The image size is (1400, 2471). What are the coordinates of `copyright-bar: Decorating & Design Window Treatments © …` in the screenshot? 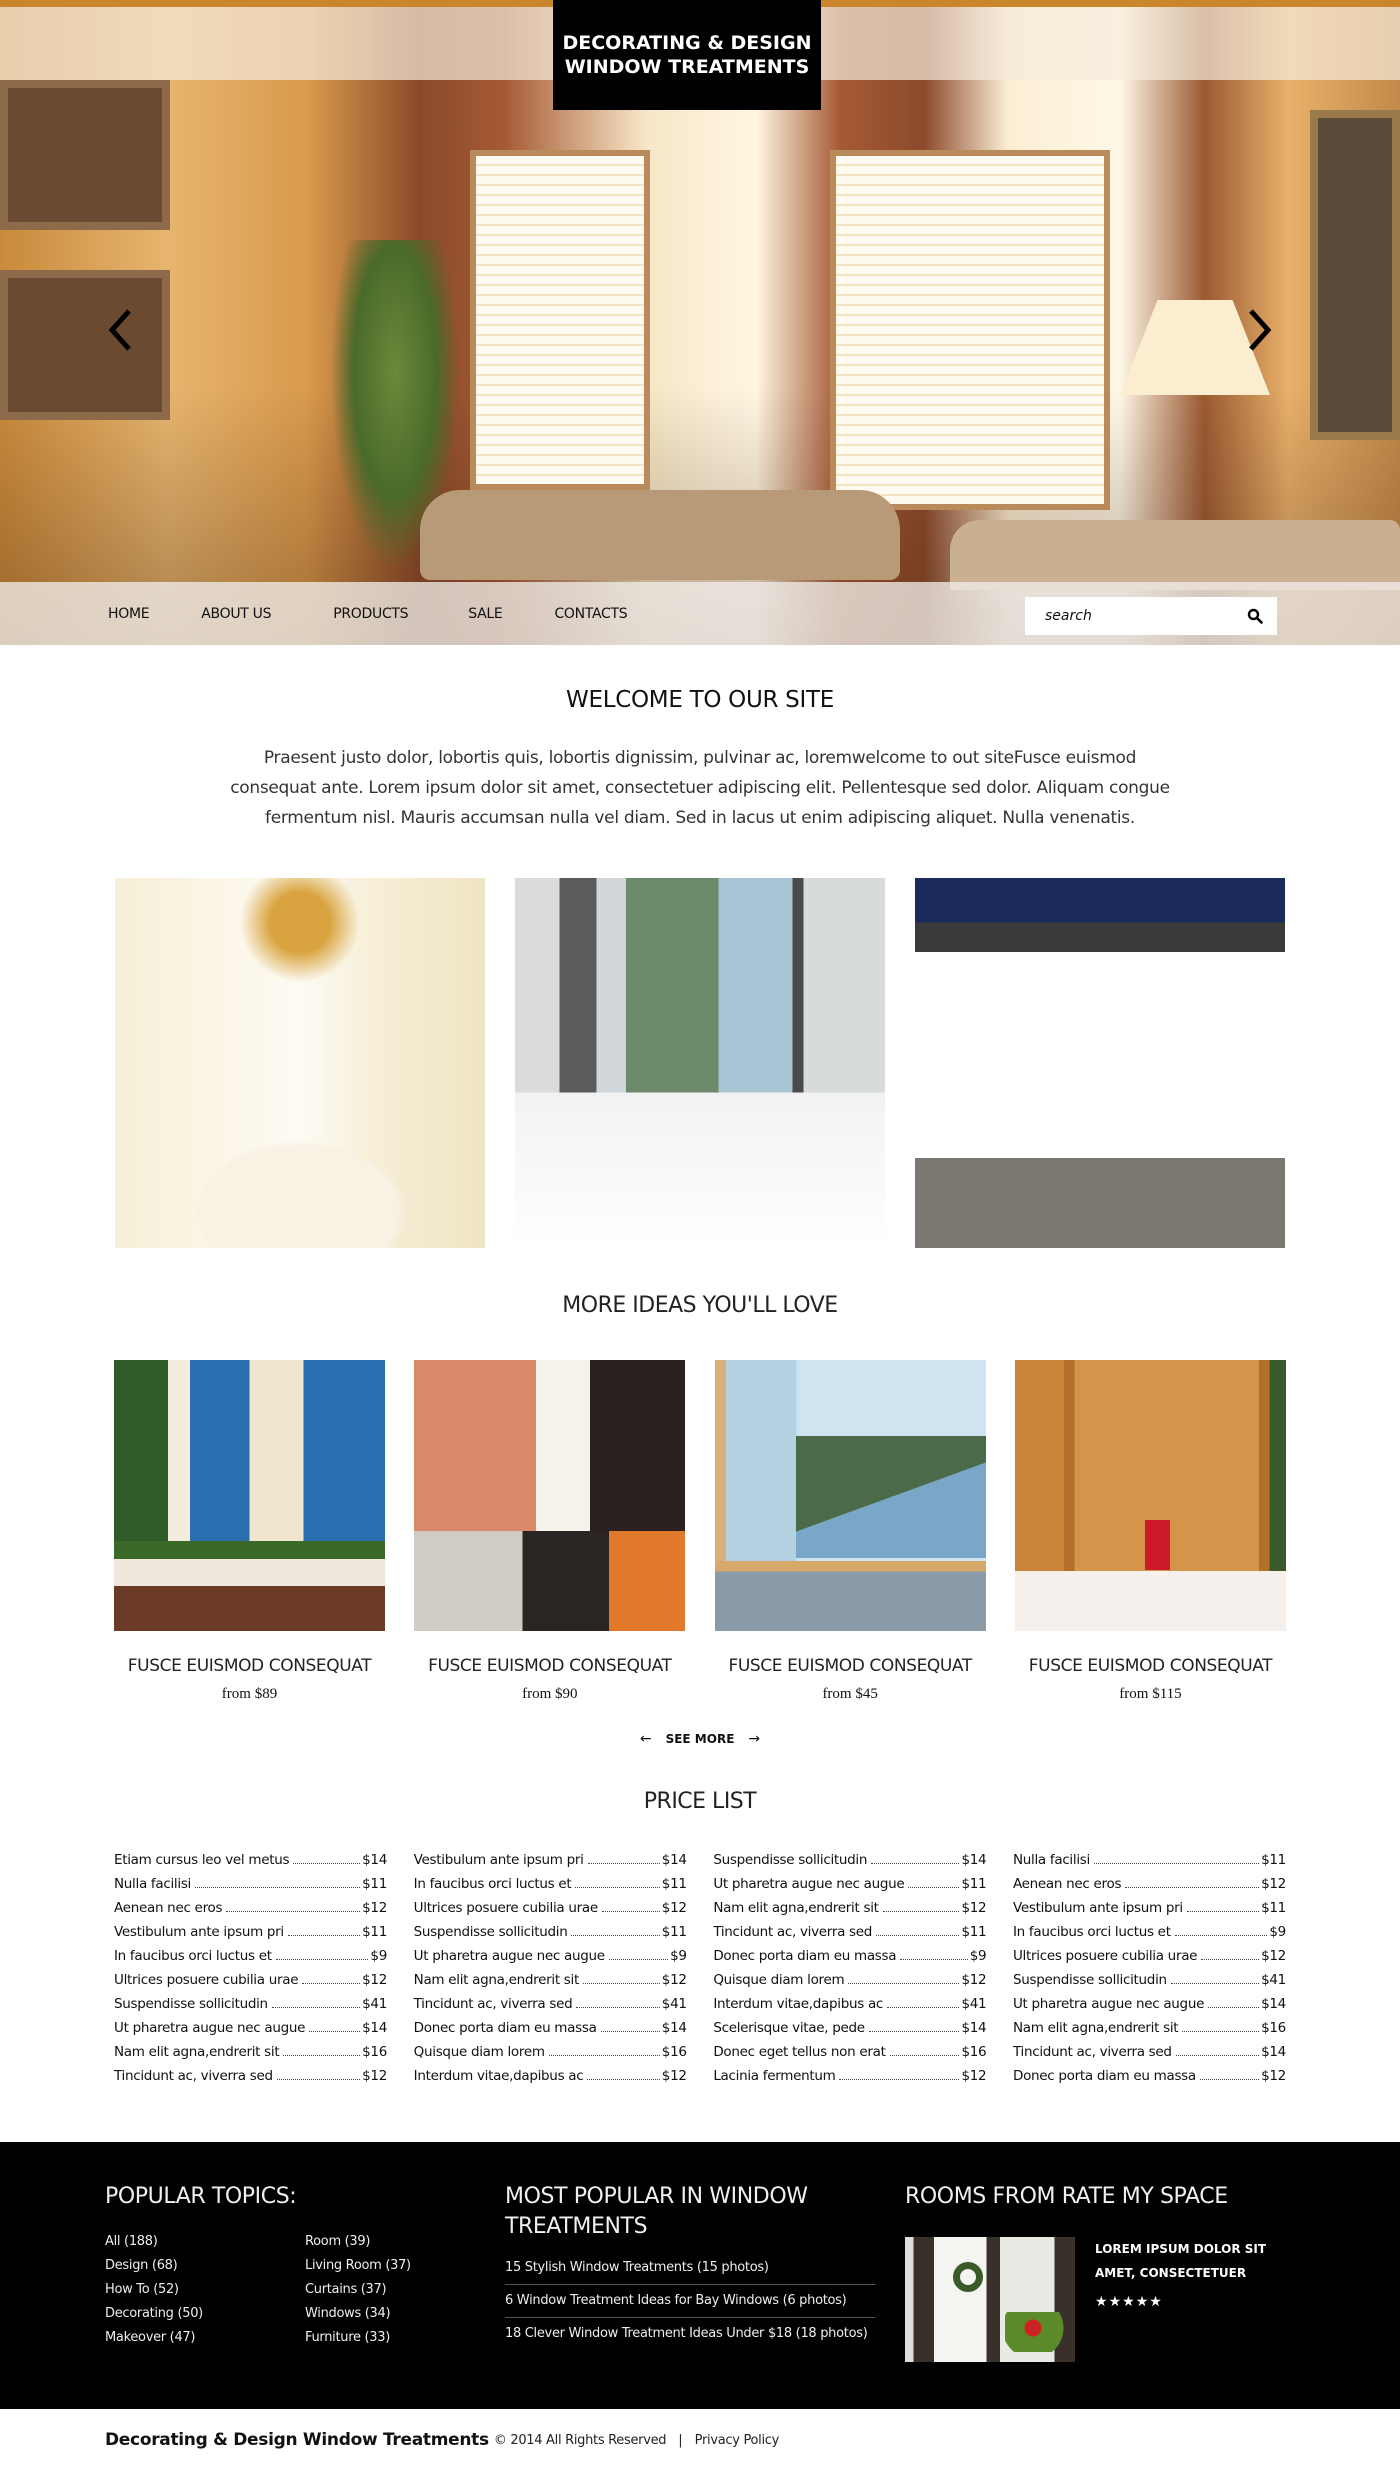 It's located at (700, 2440).